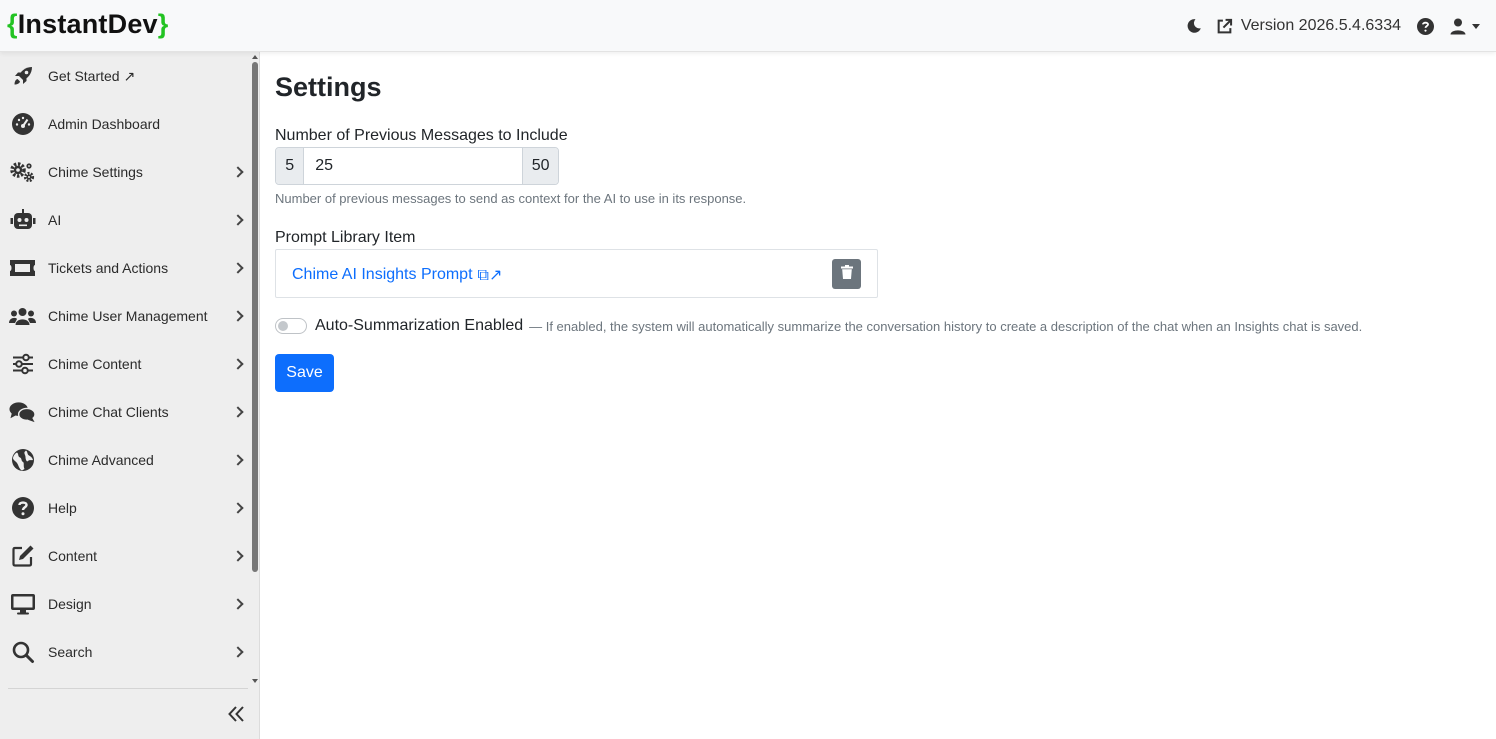 This screenshot has width=1496, height=739. What do you see at coordinates (748, 26) in the screenshot?
I see `top-navbar: {InstantDev} Version 2026.5.4.6334` at bounding box center [748, 26].